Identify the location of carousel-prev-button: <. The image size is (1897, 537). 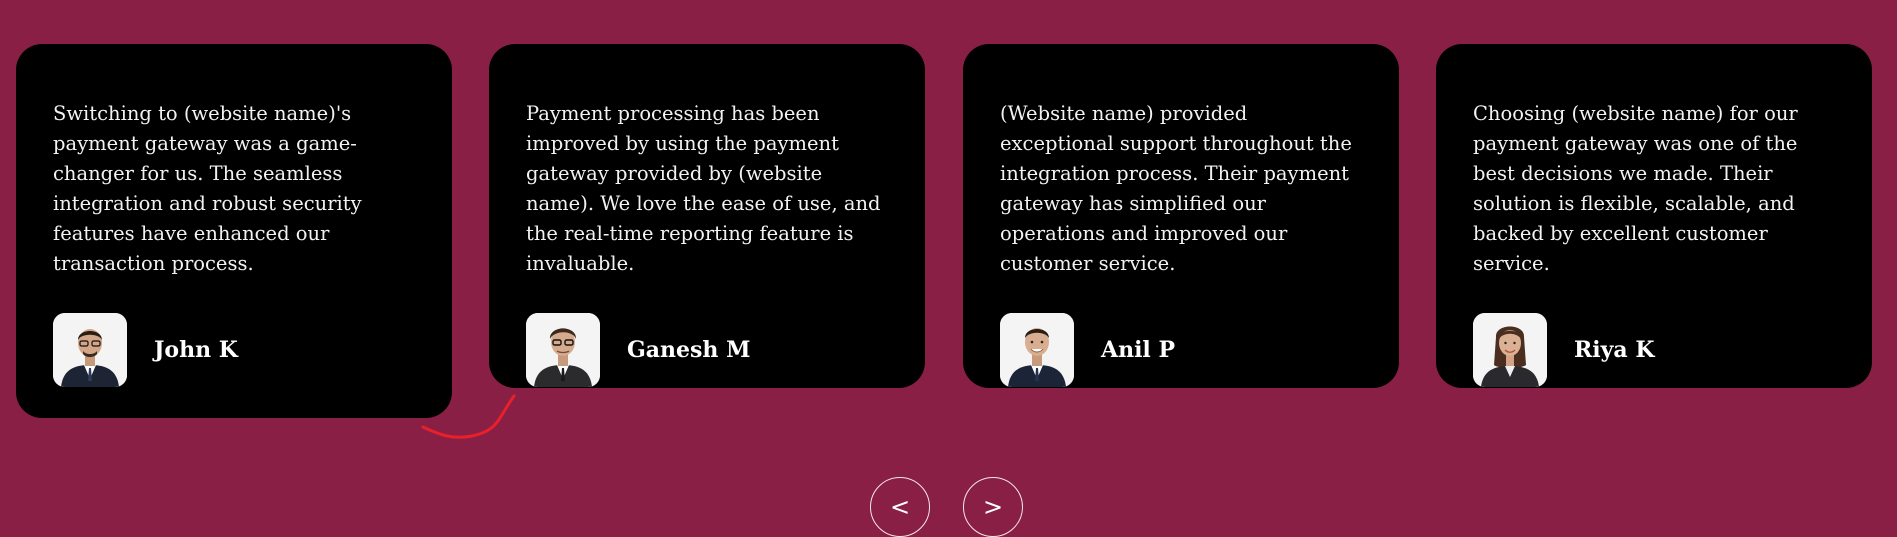
(900, 507).